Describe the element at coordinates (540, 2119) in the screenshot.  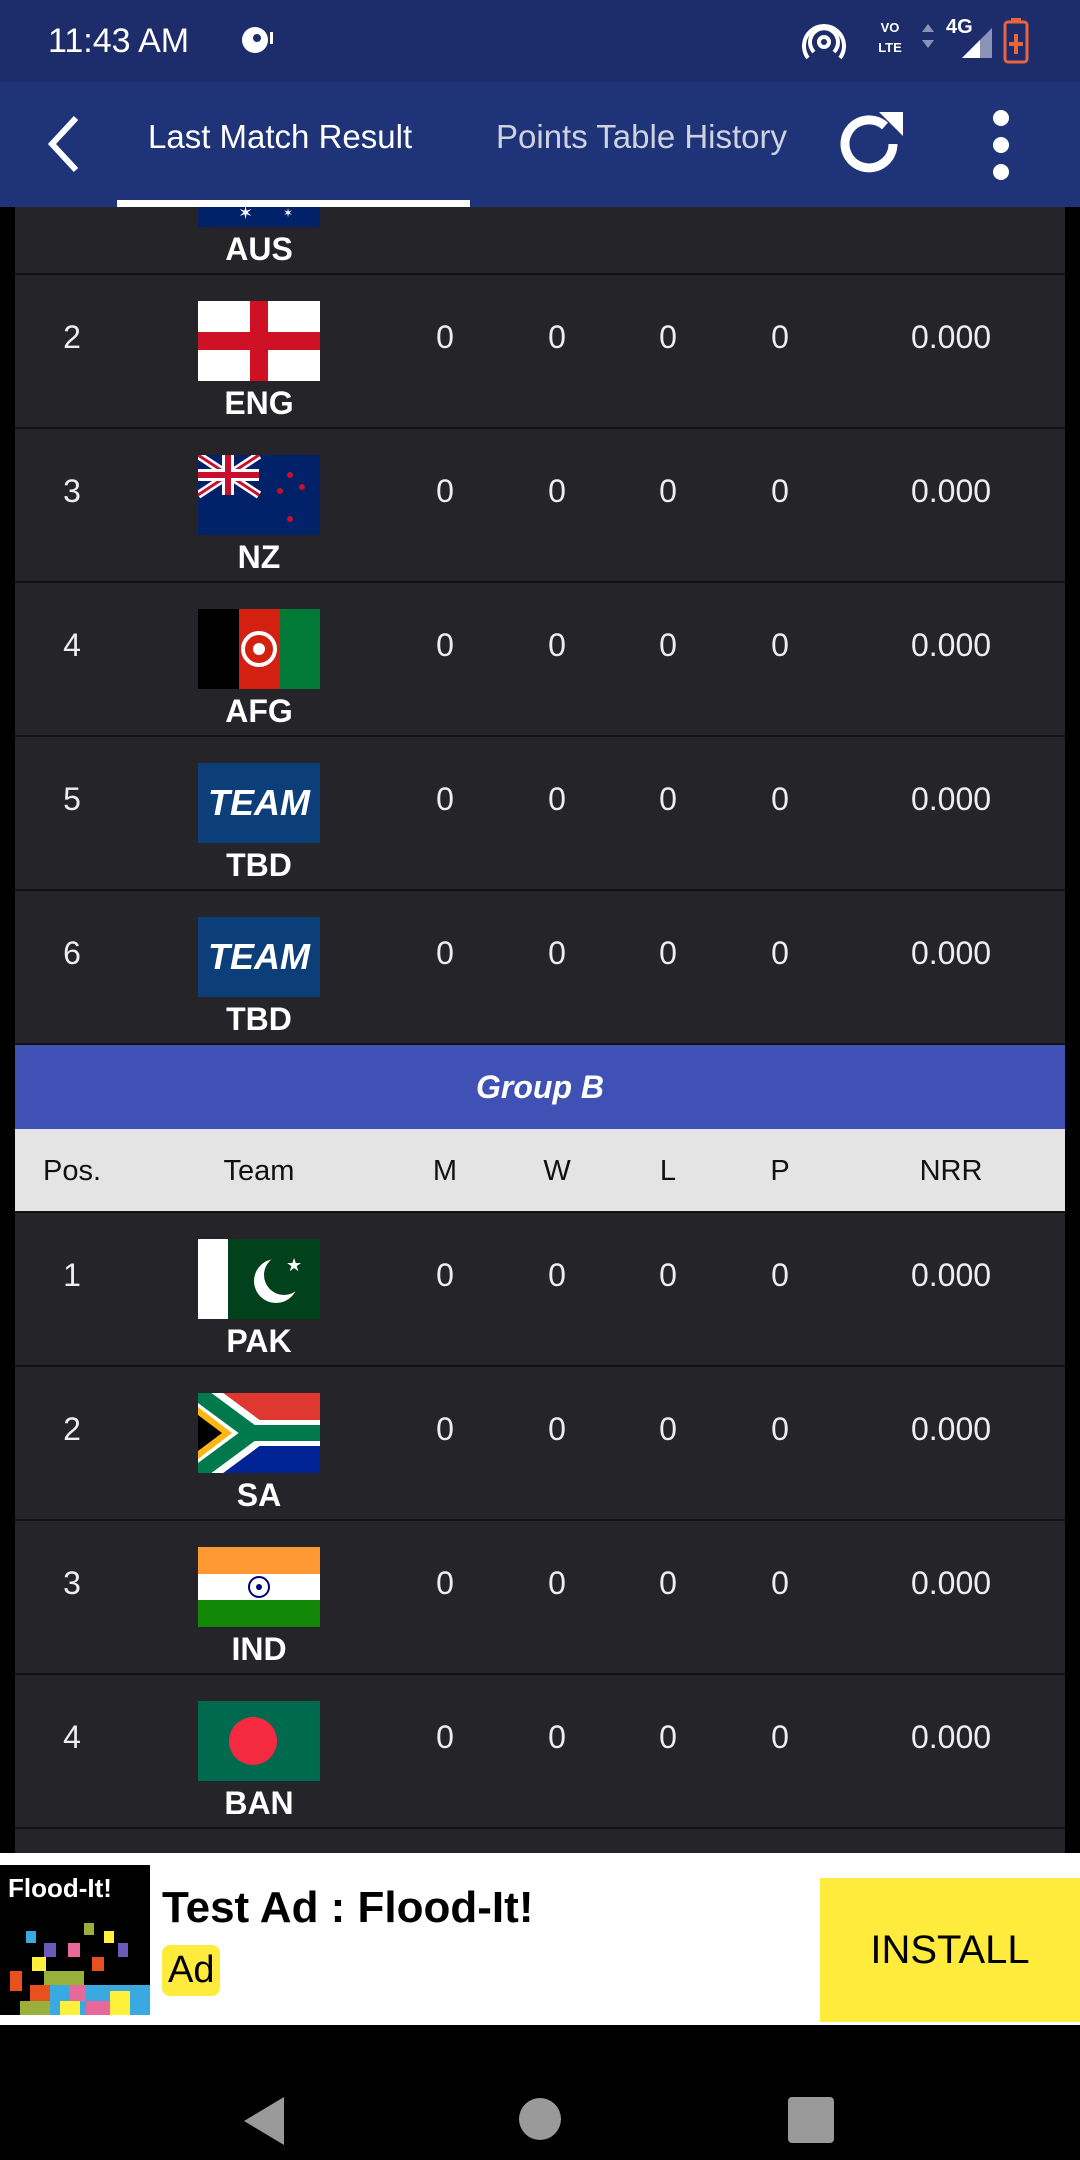
I see `nav-home-icon` at that location.